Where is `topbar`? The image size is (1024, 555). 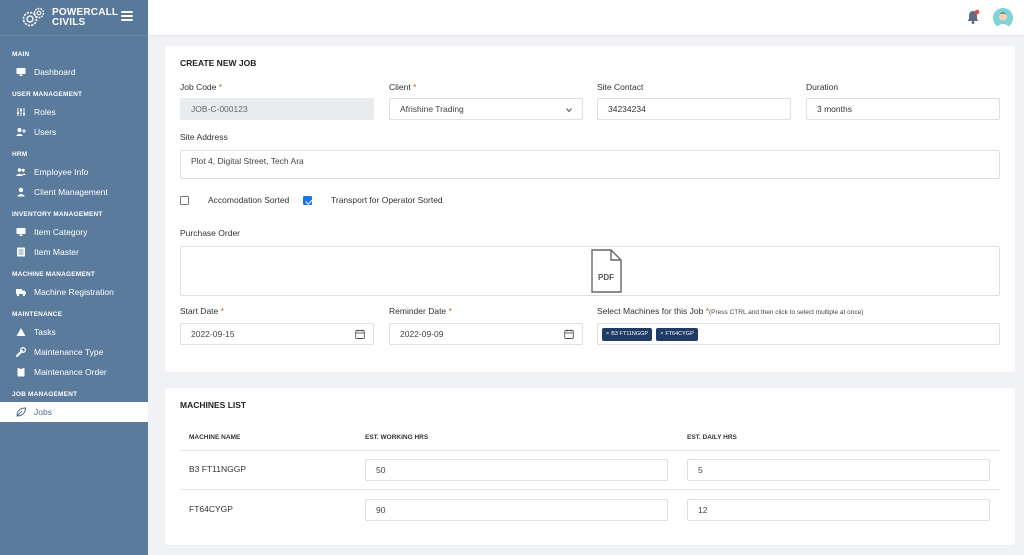 topbar is located at coordinates (586, 18).